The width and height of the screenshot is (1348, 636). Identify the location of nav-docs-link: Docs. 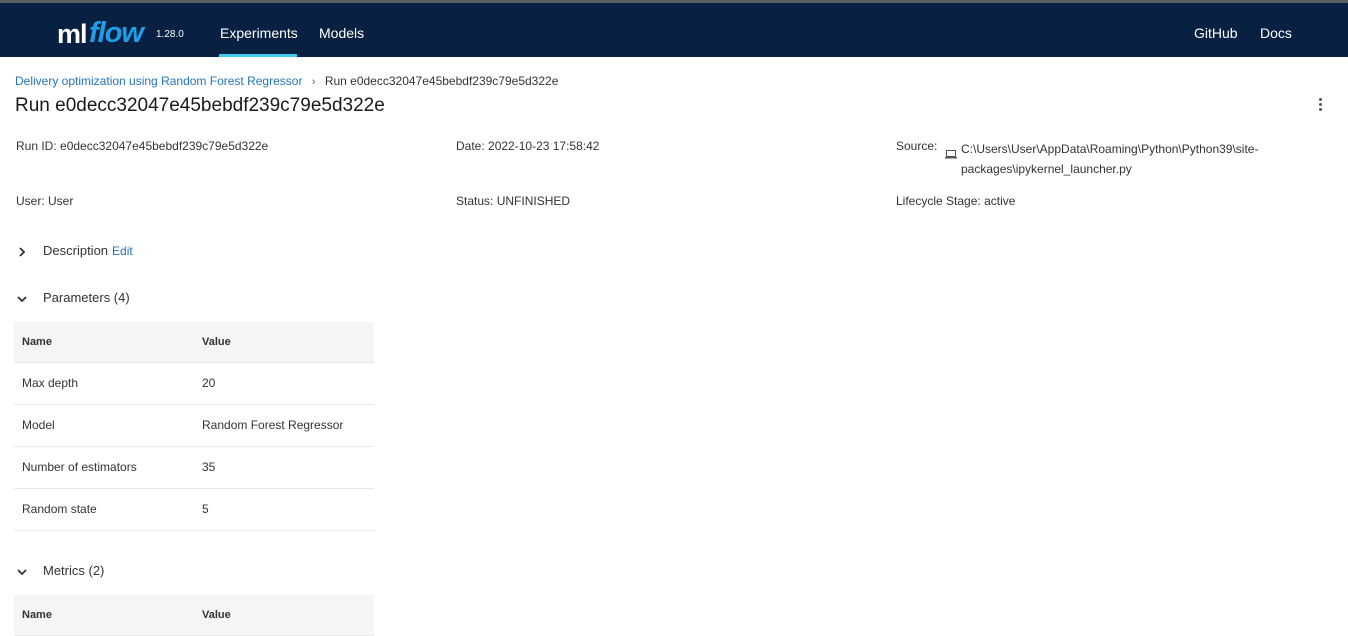
(1276, 33).